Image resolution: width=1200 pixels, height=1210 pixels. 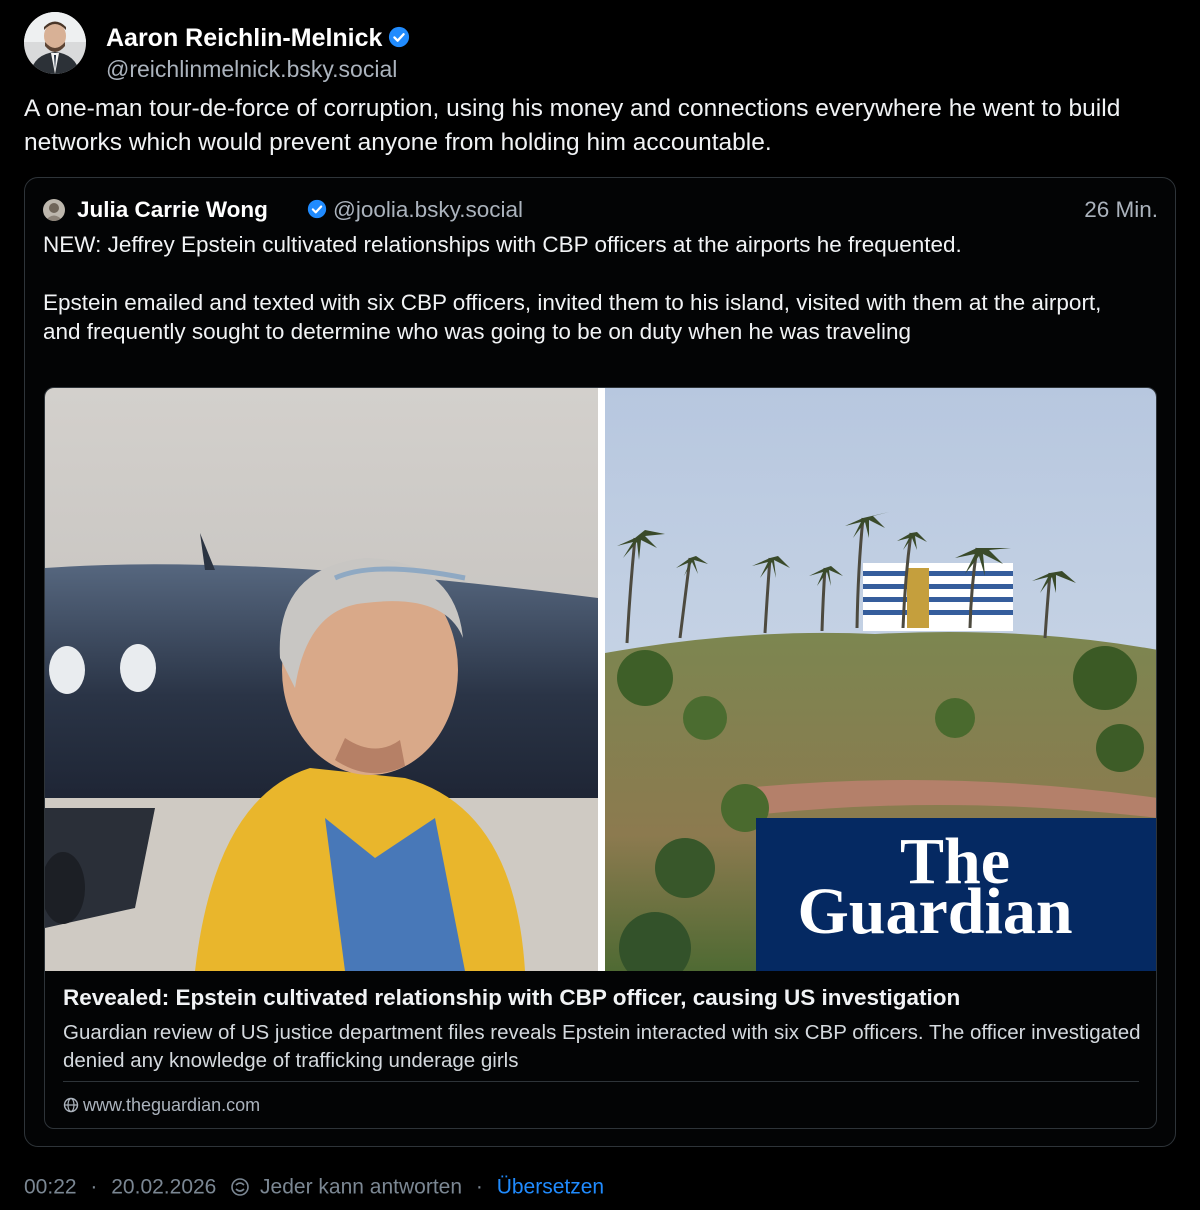 I want to click on author-name: Aaron Reichlin-Melnick, so click(x=258, y=38).